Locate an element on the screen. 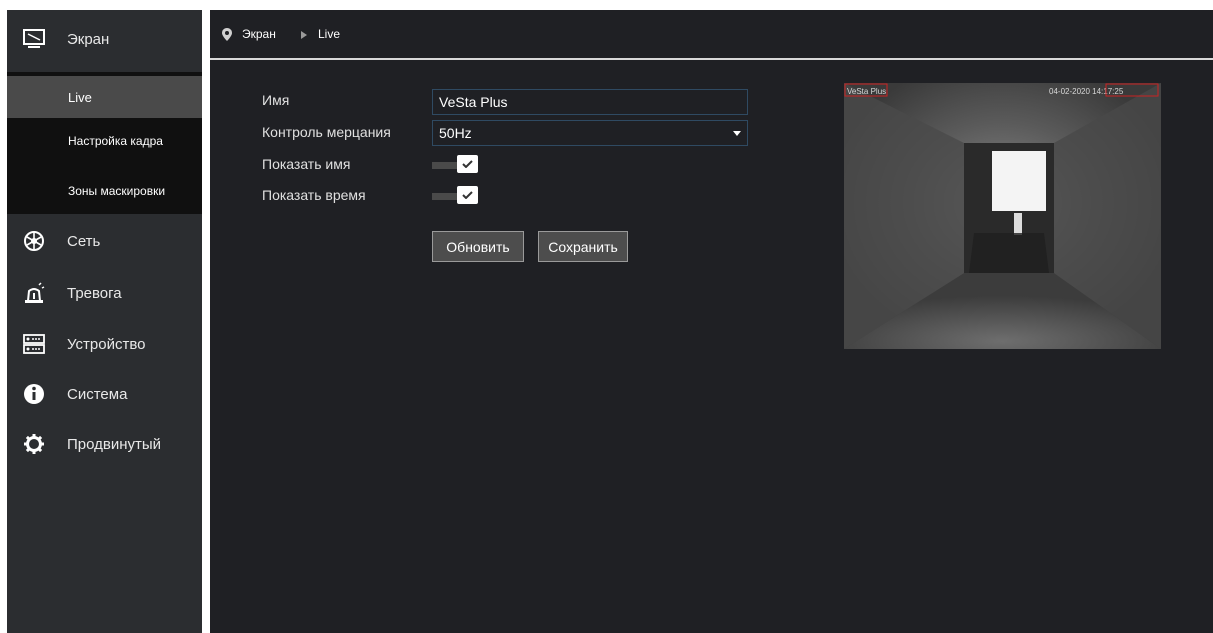  submenu-label: Live is located at coordinates (80, 97).